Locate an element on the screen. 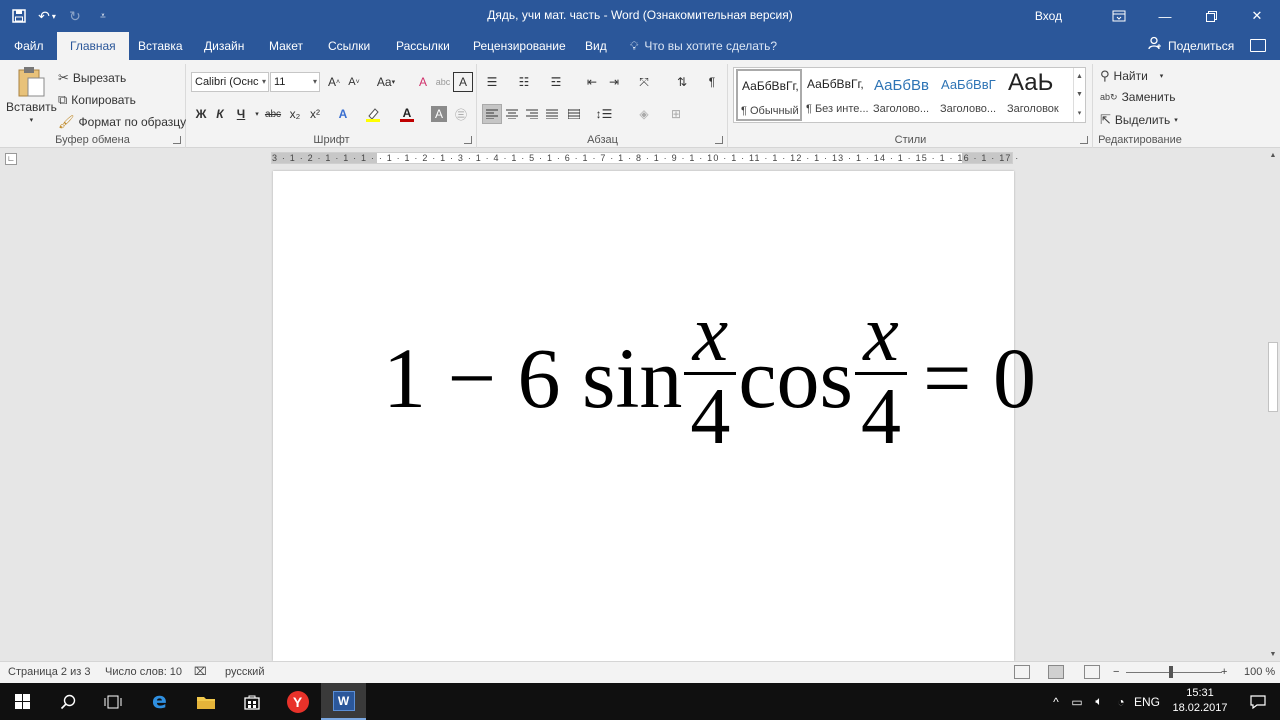 This screenshot has height=720, width=1280. paste-dropdown-icon: ▾ is located at coordinates (32, 120).